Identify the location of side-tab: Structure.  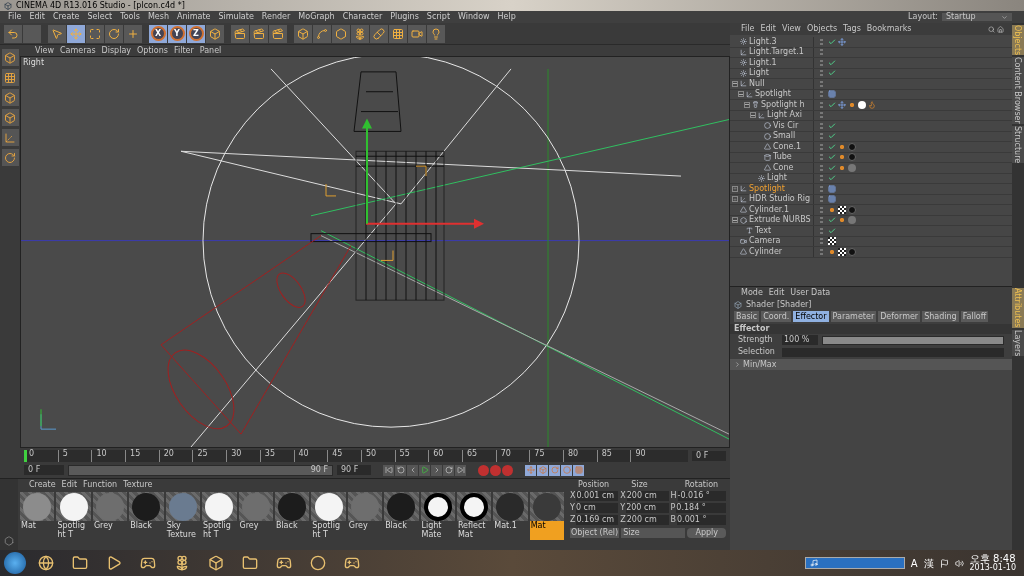
(1018, 145).